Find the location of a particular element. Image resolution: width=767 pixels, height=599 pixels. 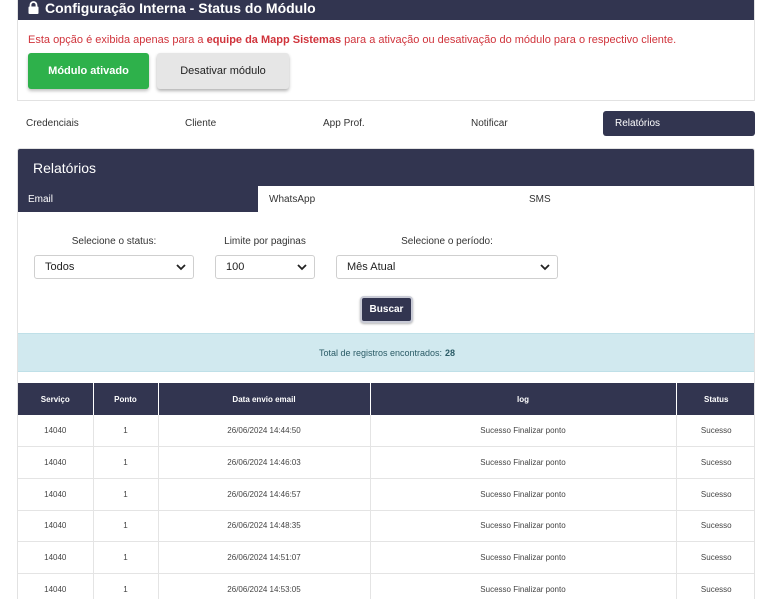

cell-data: 26/06/2024 14:51:07 is located at coordinates (264, 557).